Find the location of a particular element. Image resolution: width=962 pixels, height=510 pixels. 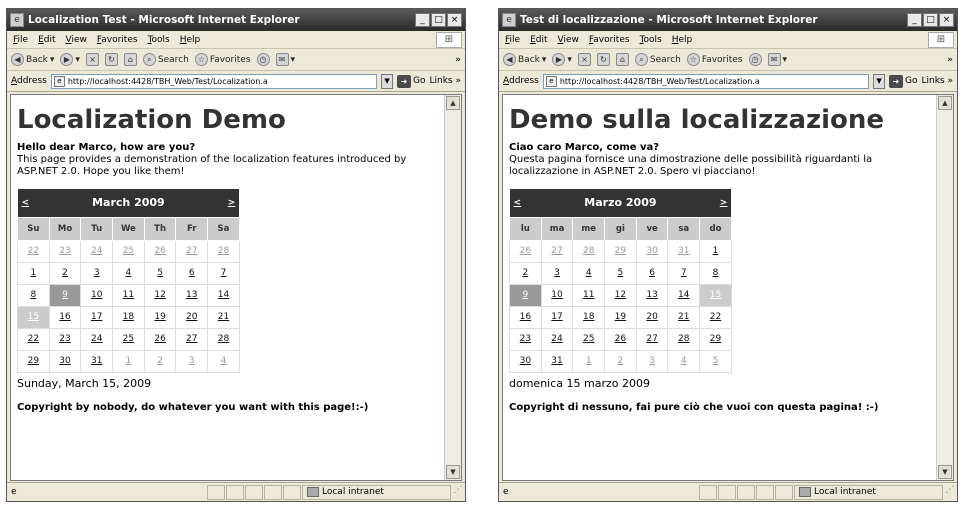

menu-edit: Edit is located at coordinates (46, 40).